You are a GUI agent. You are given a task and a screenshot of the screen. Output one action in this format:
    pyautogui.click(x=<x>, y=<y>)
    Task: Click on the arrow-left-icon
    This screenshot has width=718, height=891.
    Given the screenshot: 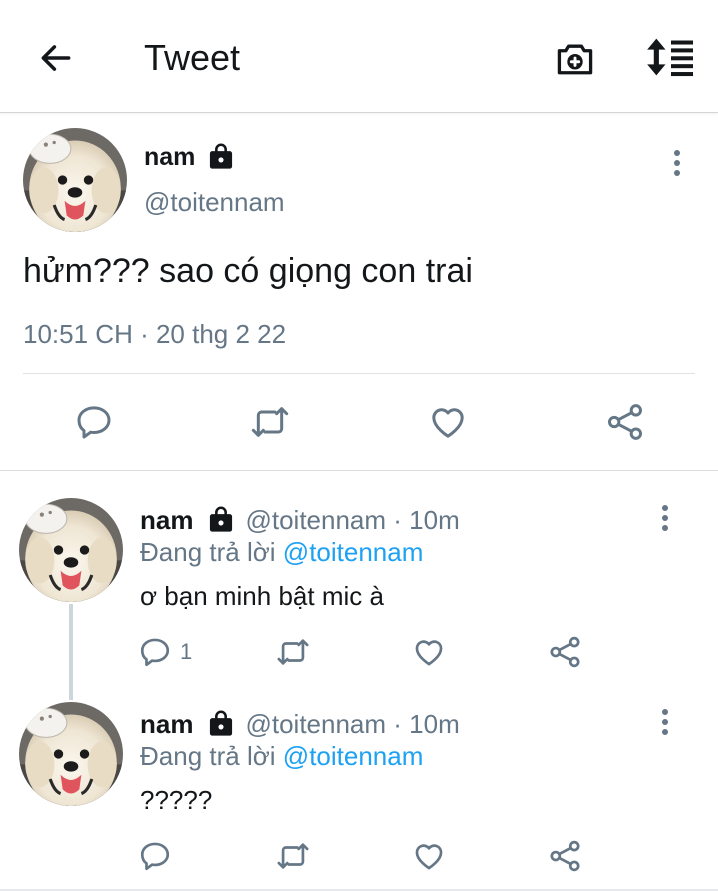 What is the action you would take?
    pyautogui.click(x=56, y=58)
    